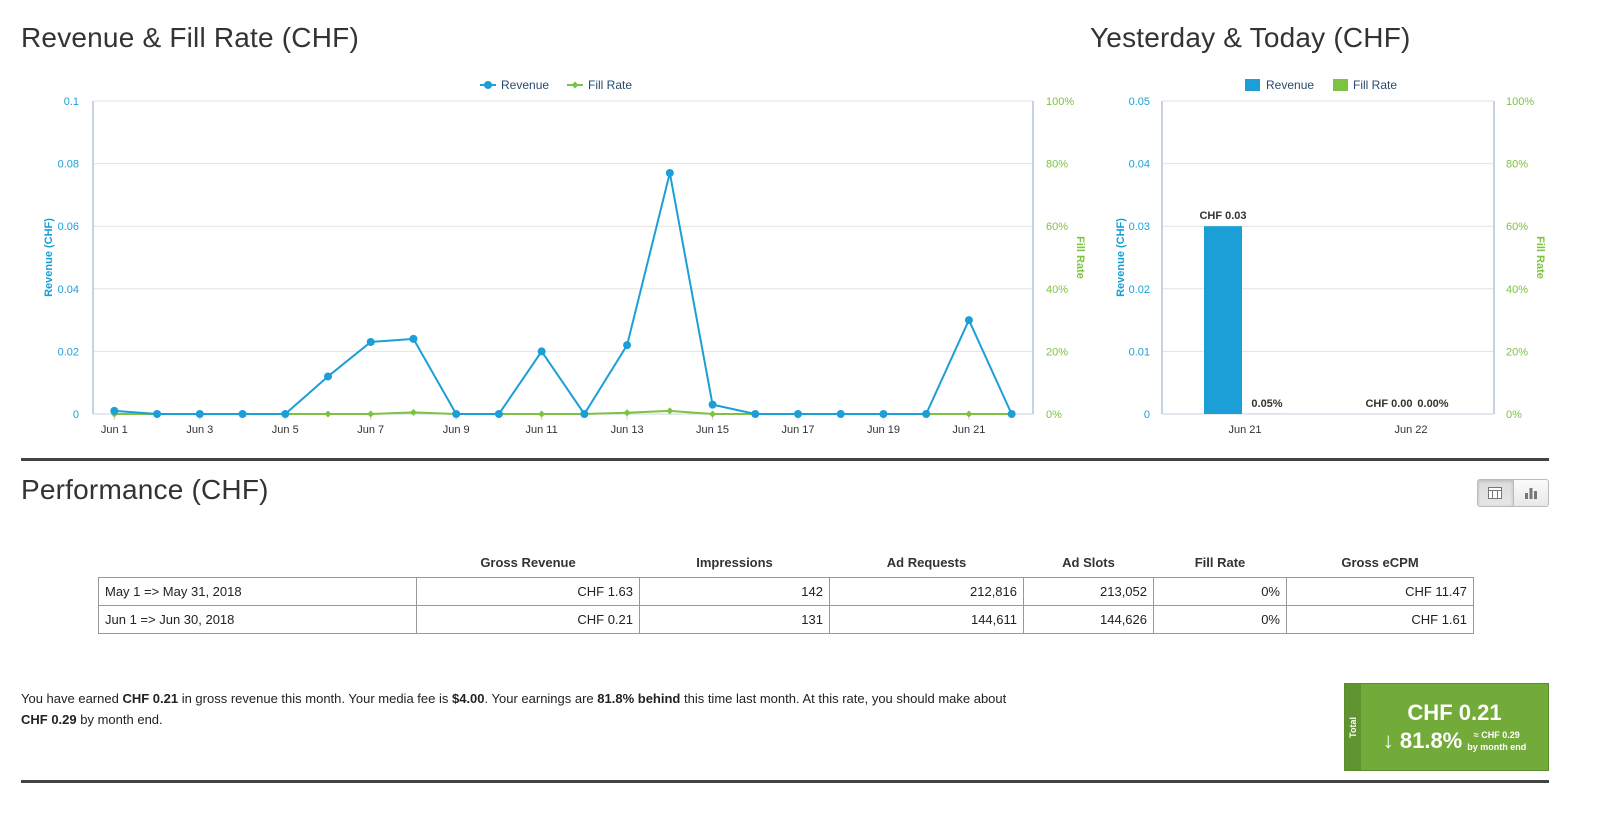  Describe the element at coordinates (68, 227) in the screenshot. I see `y-tick-label: 0.06` at that location.